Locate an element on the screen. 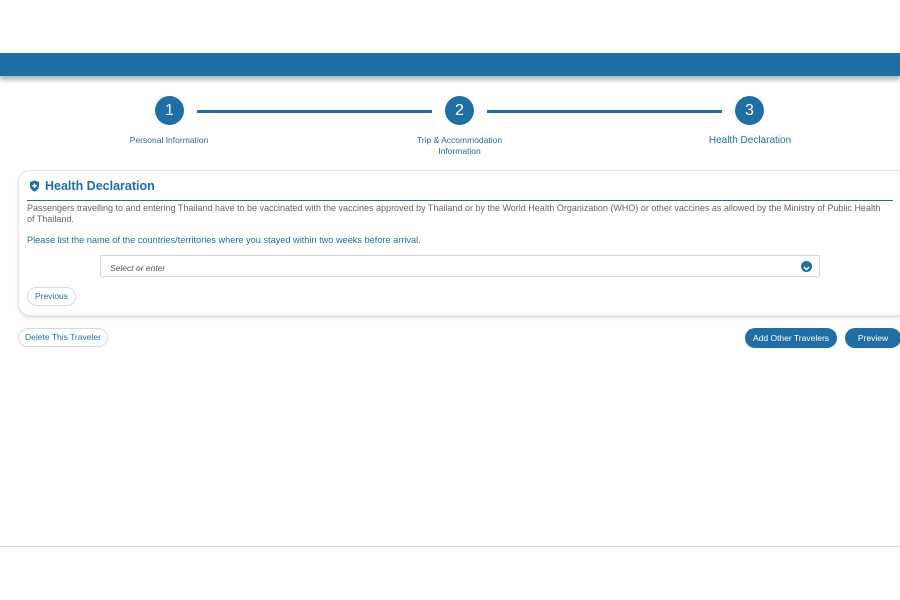  delete-traveler-button: Delete This Traveler is located at coordinates (63, 337).